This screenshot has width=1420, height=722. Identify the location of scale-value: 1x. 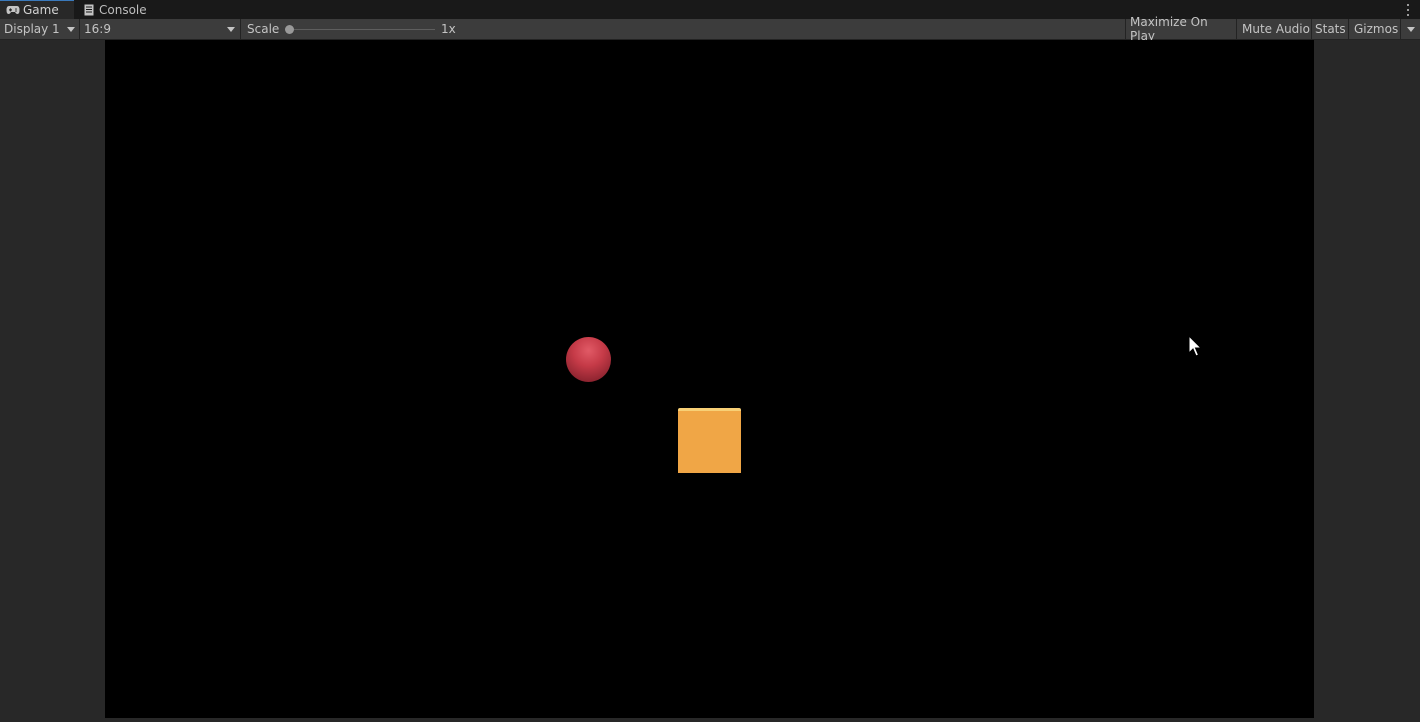
(456, 29).